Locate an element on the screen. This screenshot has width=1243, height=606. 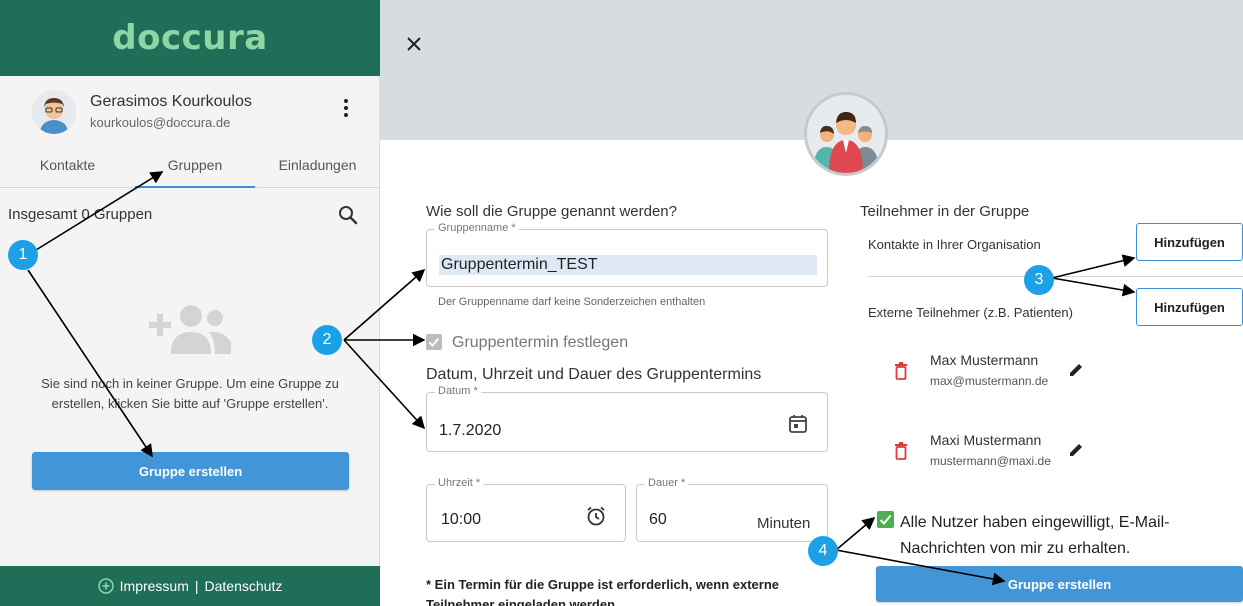
group-name-question: Wie soll die Gruppe genannt werden? is located at coordinates (551, 211).